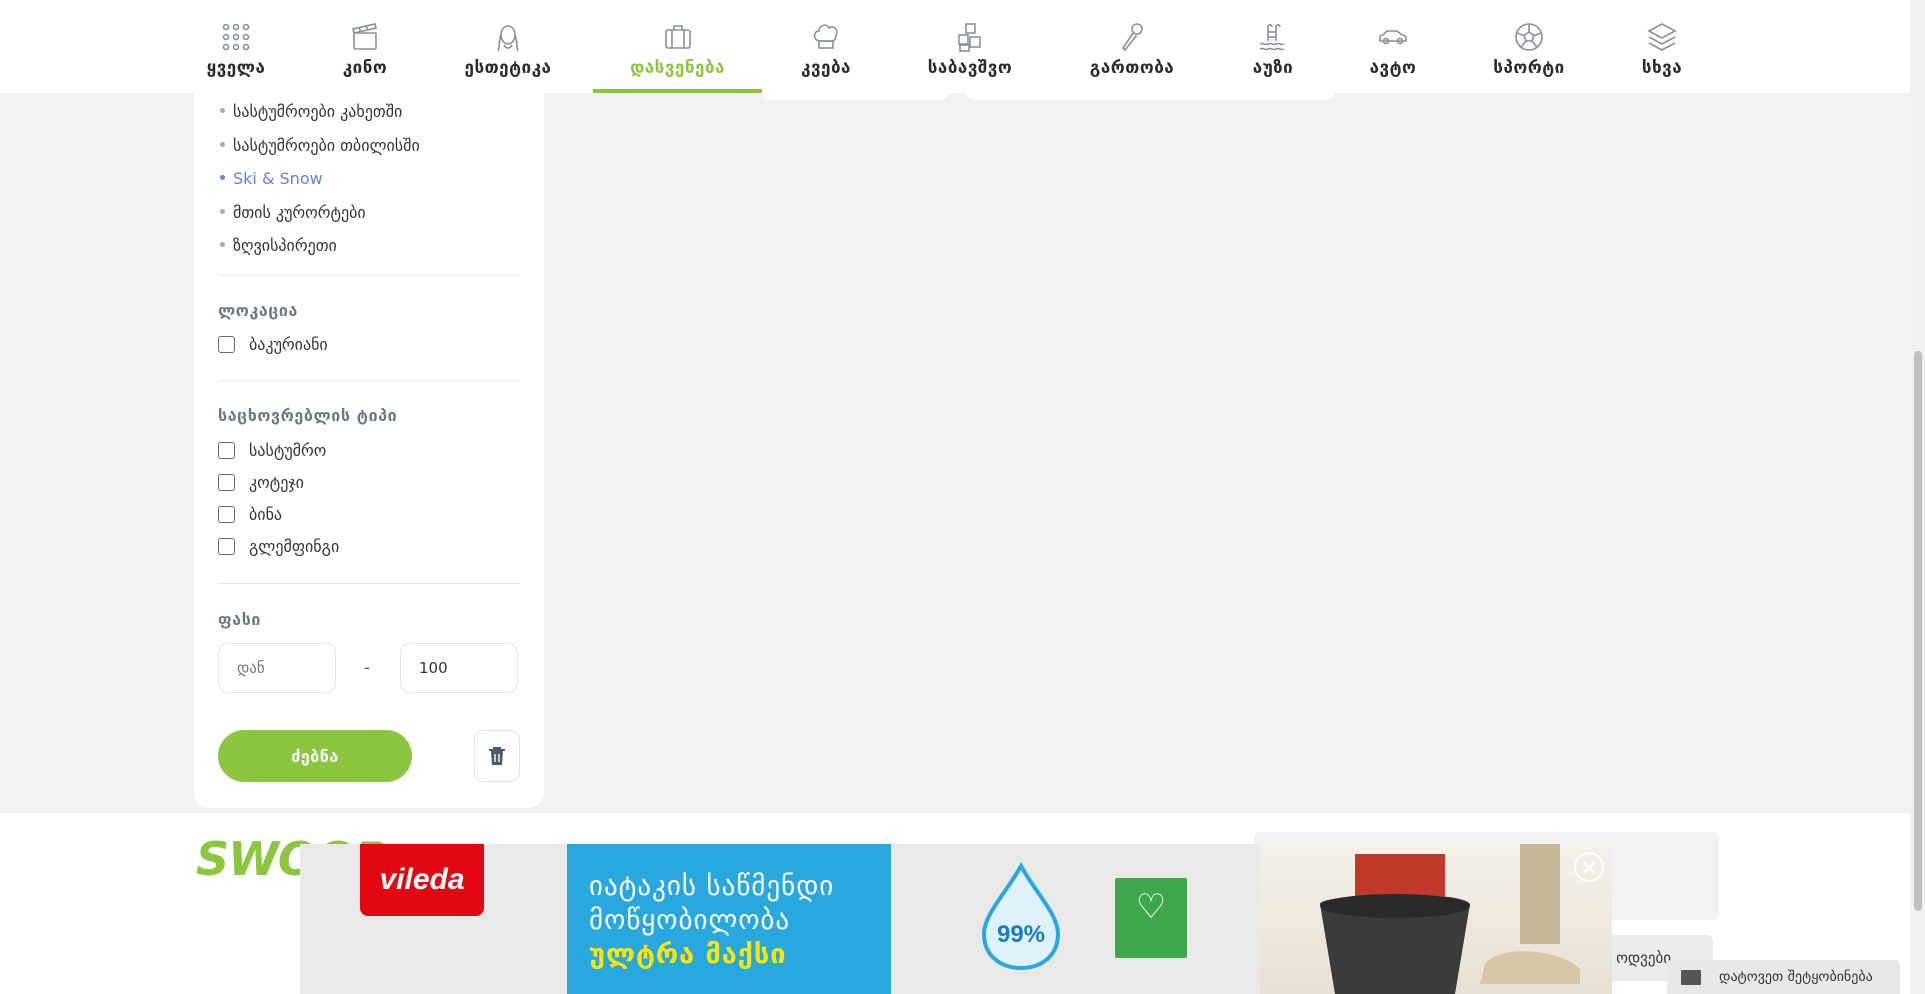 This screenshot has height=994, width=1925. I want to click on subcategory-item: სასტუმროები კახეთში, so click(320, 112).